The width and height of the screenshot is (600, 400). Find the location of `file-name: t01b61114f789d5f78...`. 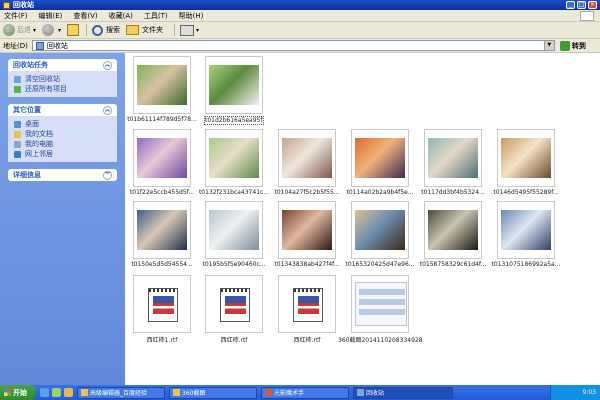

file-name: t01b61114f789d5f78... is located at coordinates (162, 119).